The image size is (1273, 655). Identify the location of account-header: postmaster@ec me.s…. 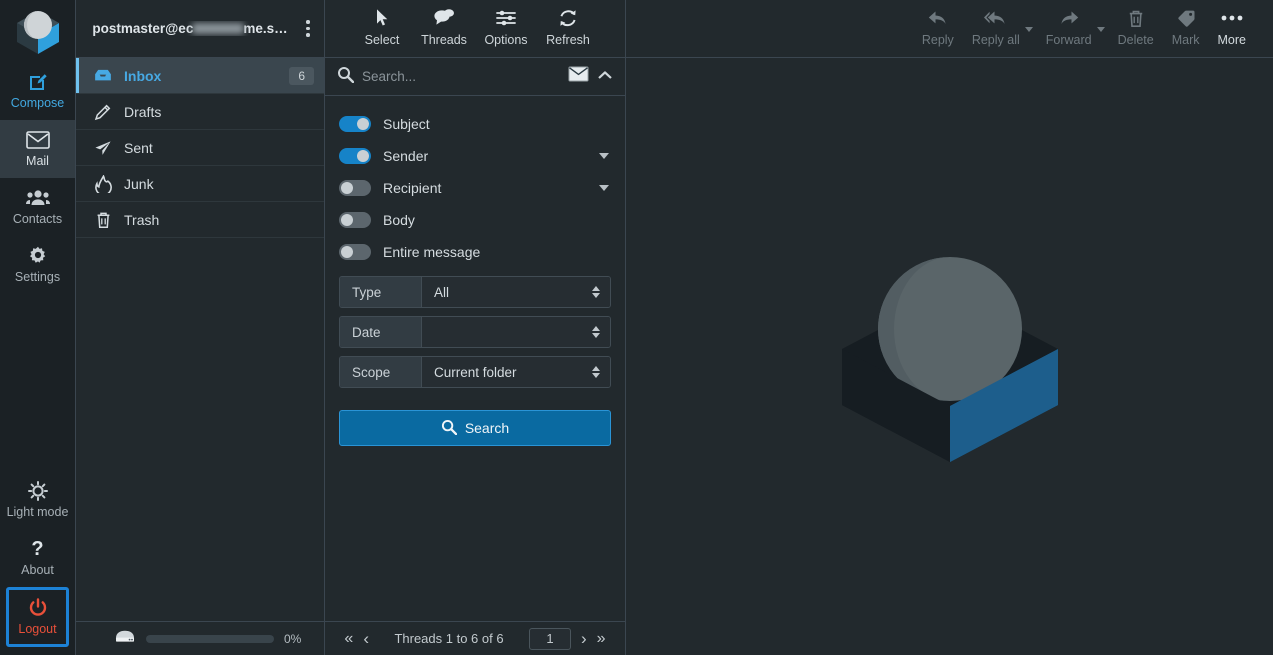
(200, 29).